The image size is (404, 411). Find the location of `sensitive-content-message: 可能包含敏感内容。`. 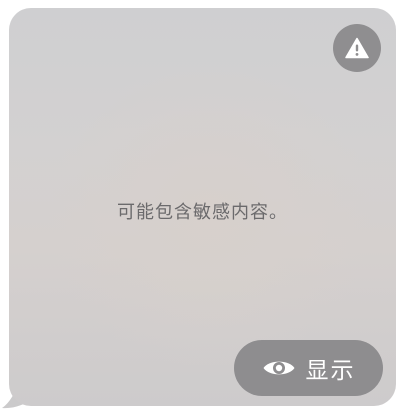

sensitive-content-message: 可能包含敏感内容。 is located at coordinates (202, 212).